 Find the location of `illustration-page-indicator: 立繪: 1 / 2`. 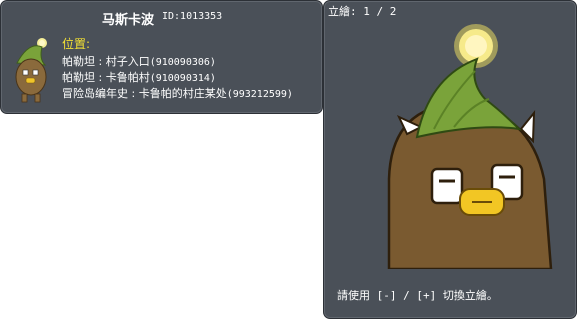

illustration-page-indicator: 立繪: 1 / 2 is located at coordinates (362, 11).